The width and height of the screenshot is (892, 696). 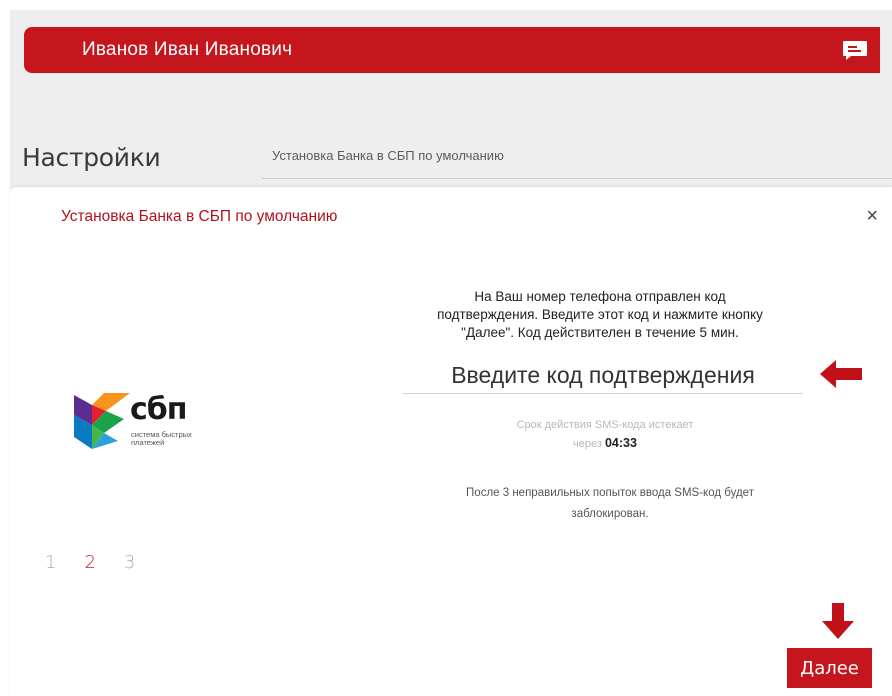 I want to click on warning-line-2: заблокирован., so click(x=610, y=514).